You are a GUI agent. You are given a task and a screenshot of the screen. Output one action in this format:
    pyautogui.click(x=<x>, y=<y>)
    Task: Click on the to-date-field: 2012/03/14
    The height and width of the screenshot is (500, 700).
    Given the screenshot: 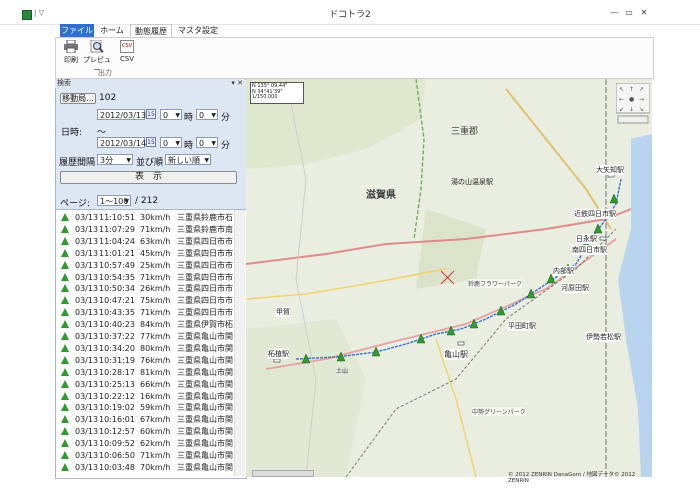 What is the action you would take?
    pyautogui.click(x=121, y=142)
    